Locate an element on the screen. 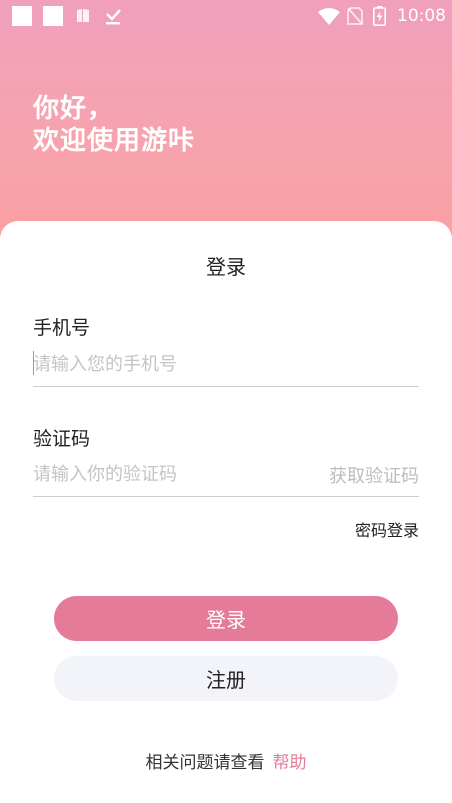 The image size is (452, 803). status-time: 10:08 is located at coordinates (421, 16).